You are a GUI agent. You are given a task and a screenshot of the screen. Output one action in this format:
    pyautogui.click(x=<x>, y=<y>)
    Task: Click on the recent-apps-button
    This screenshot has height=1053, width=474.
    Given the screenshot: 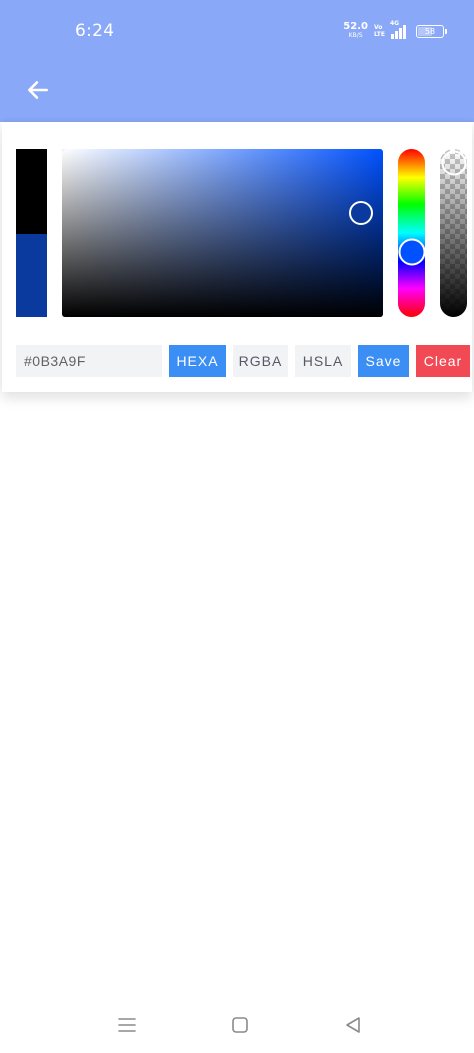 What is the action you would take?
    pyautogui.click(x=127, y=1025)
    